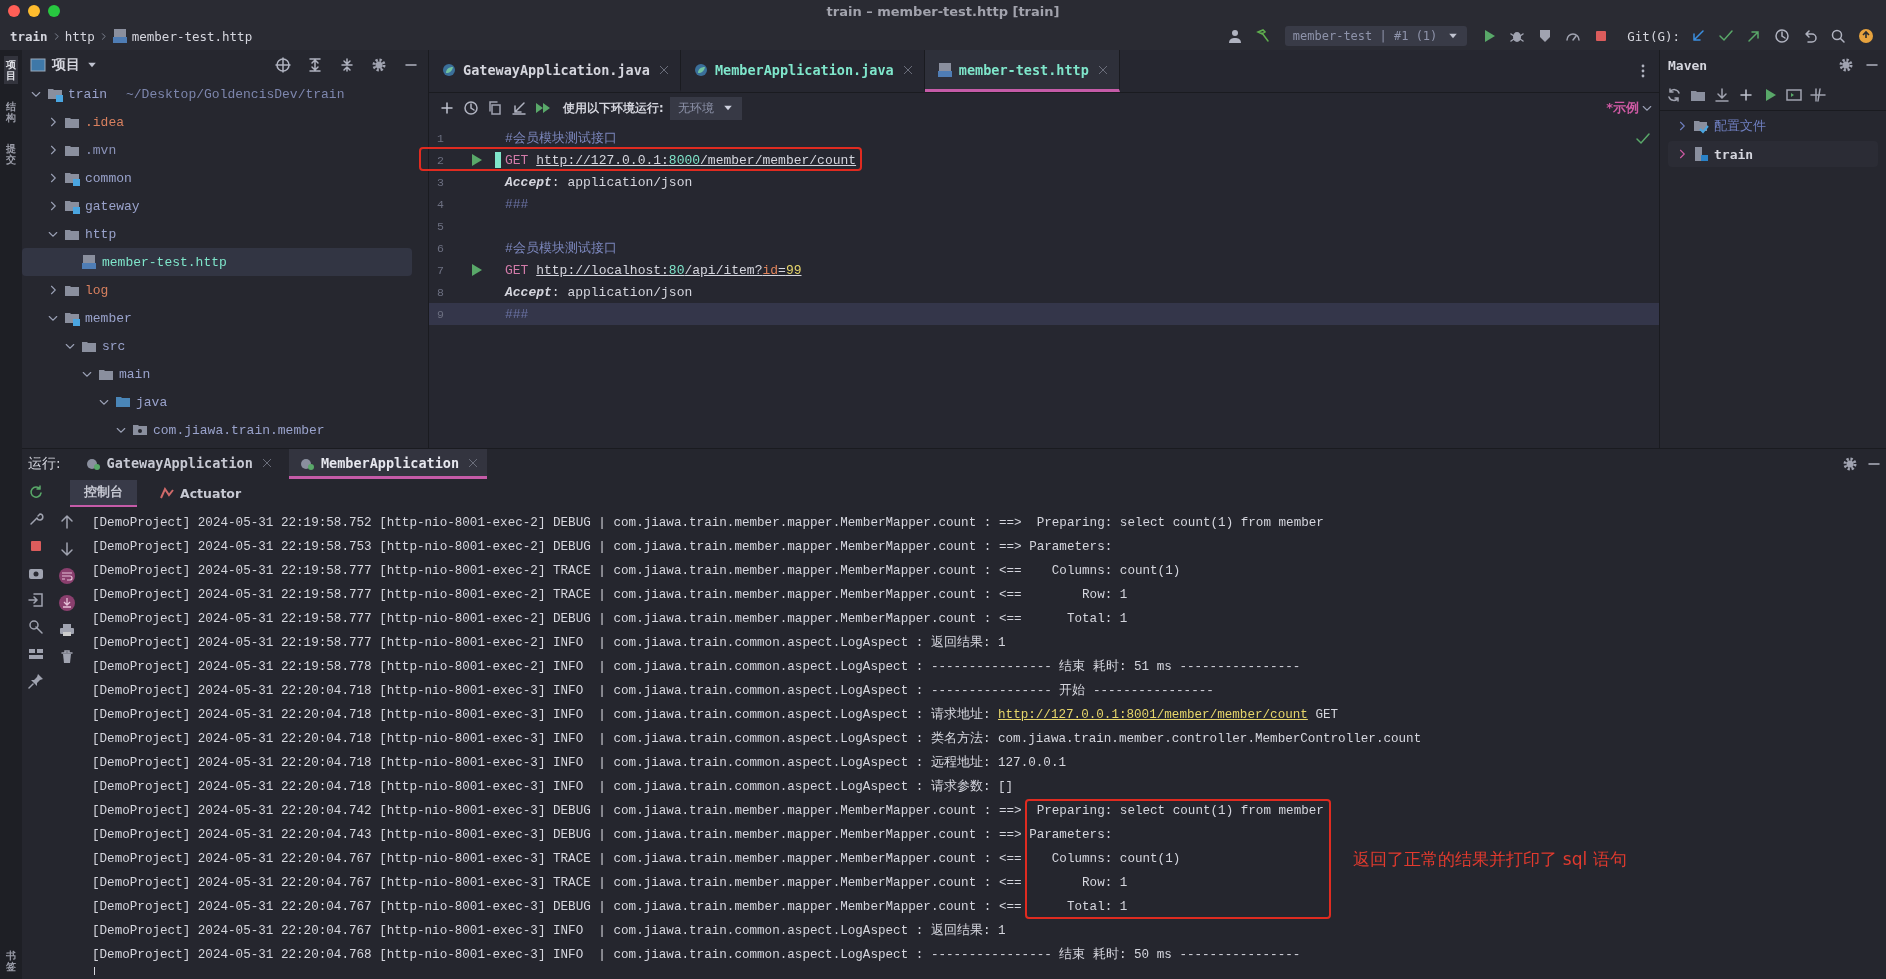 The width and height of the screenshot is (1886, 979). Describe the element at coordinates (968, 643) in the screenshot. I see `log-message: 返回结果: 1` at that location.